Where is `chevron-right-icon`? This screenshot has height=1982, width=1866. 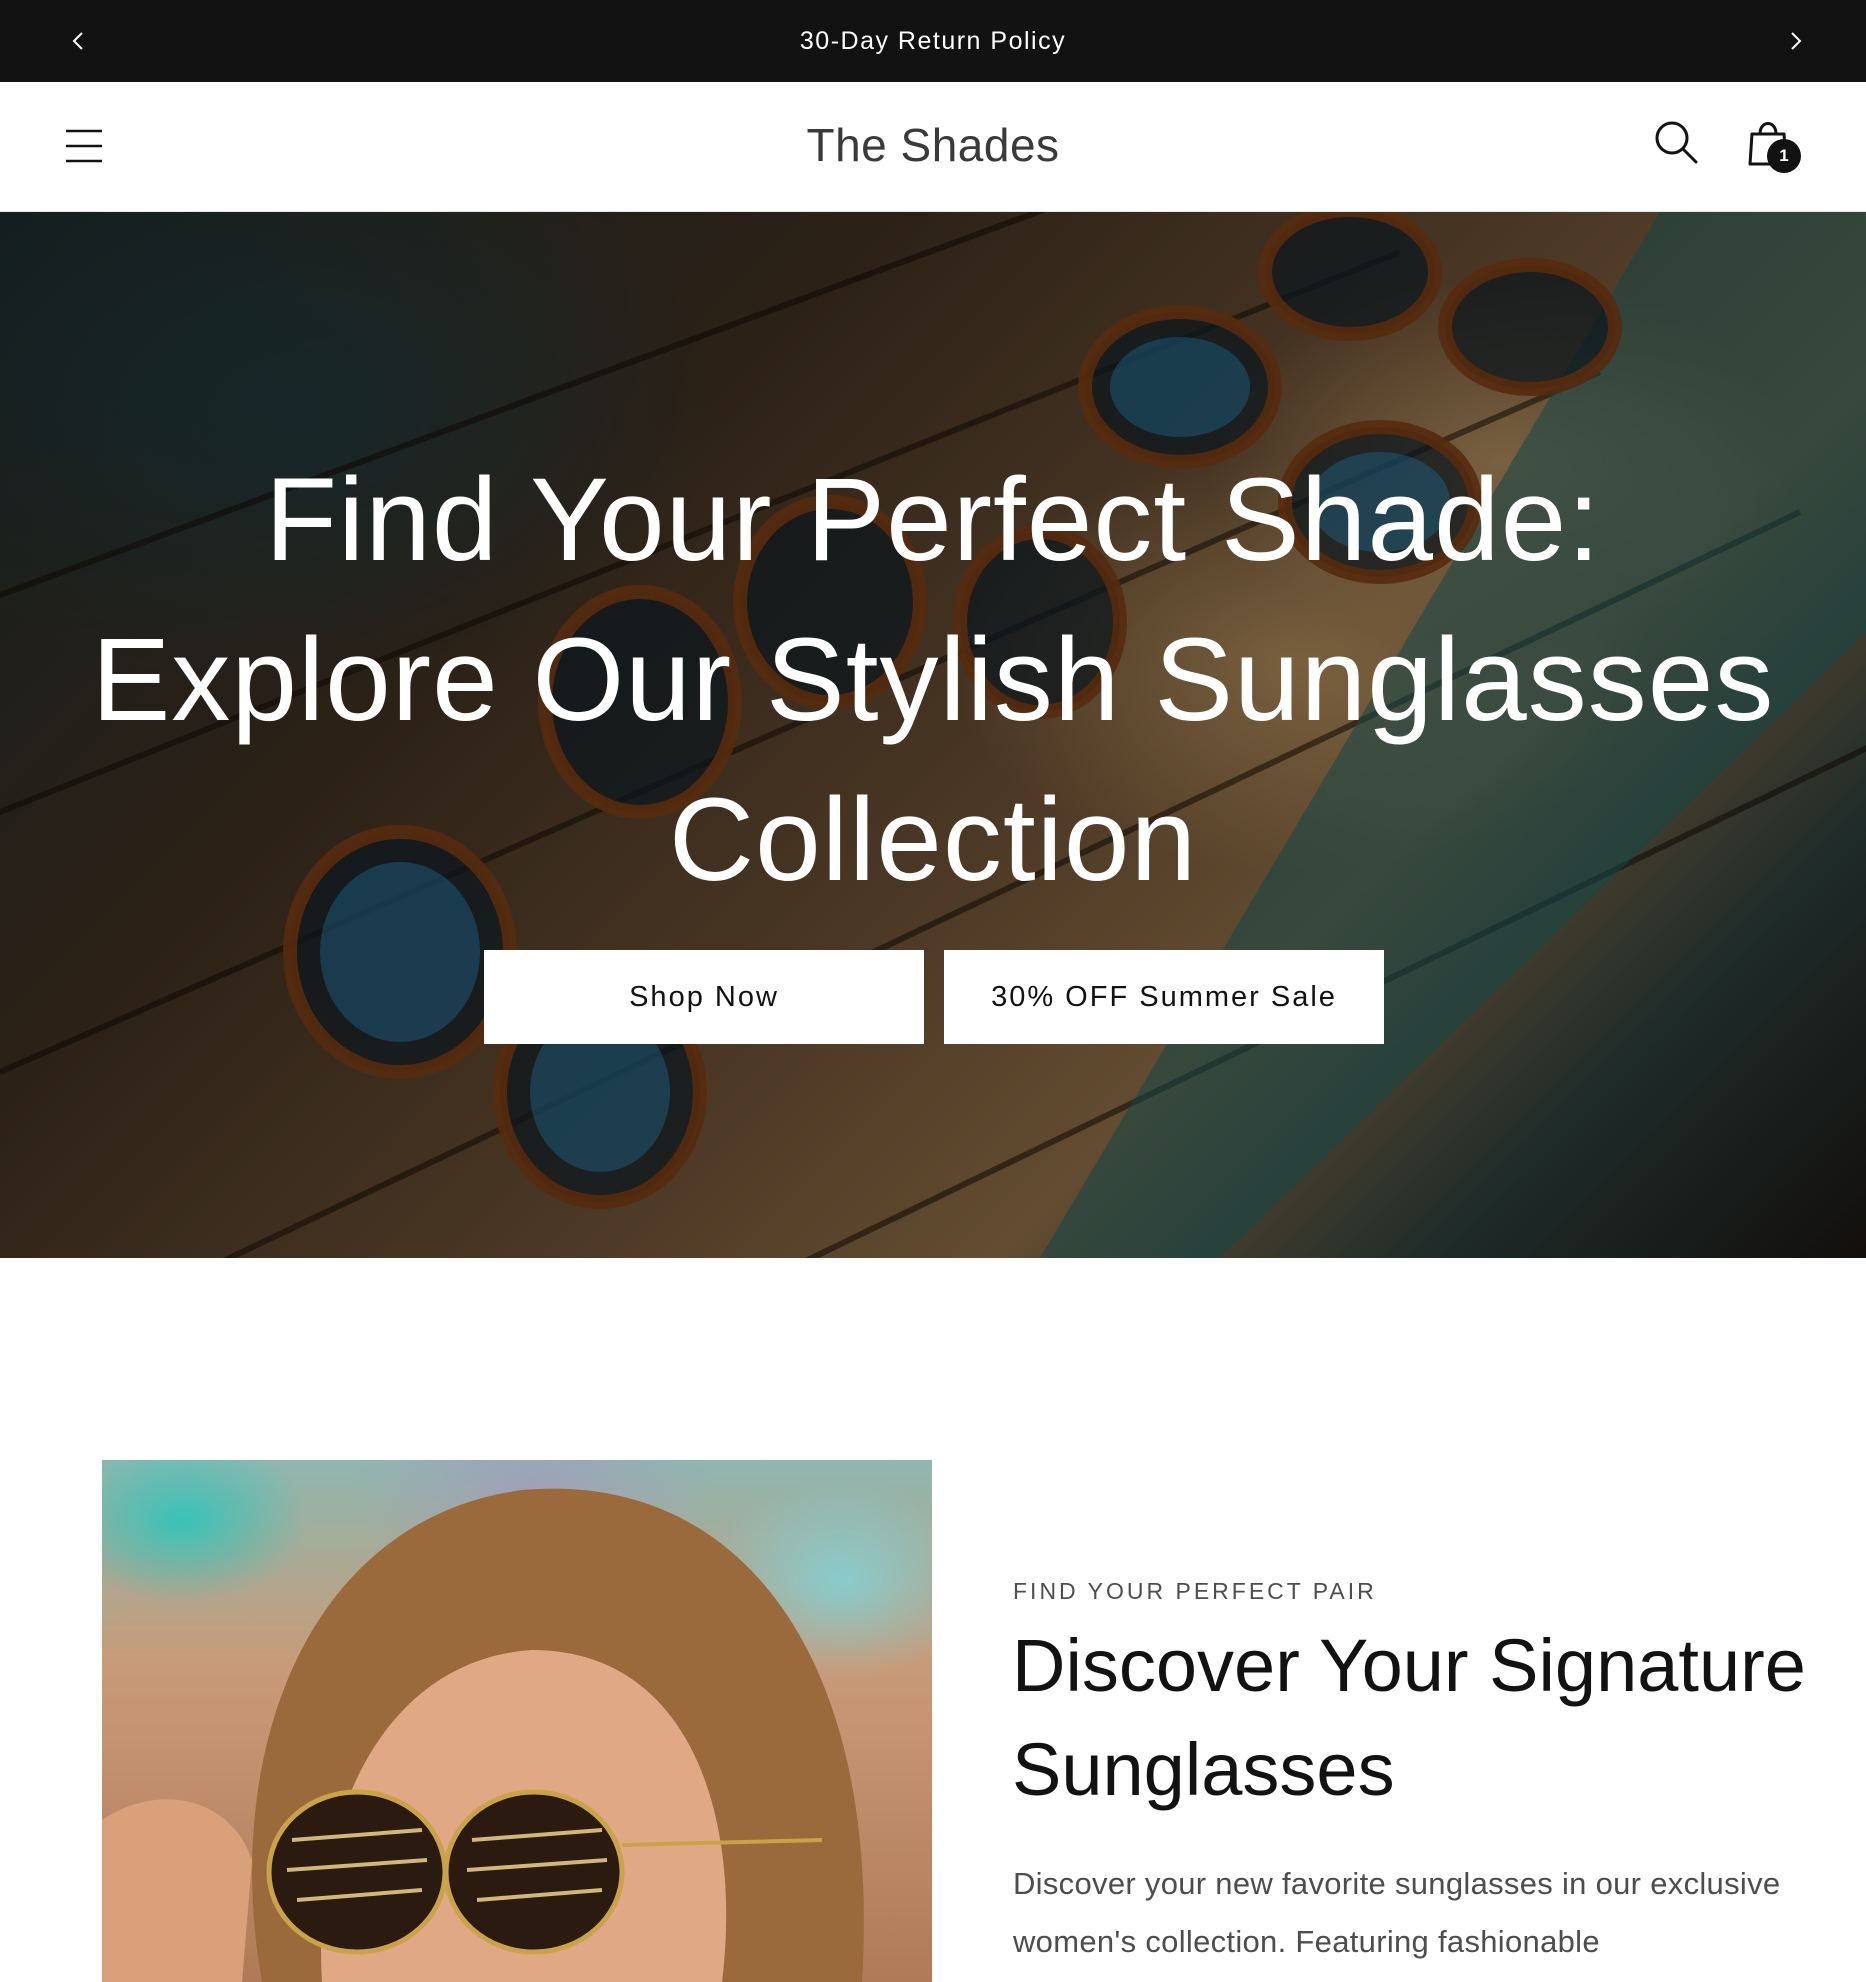 chevron-right-icon is located at coordinates (1795, 41).